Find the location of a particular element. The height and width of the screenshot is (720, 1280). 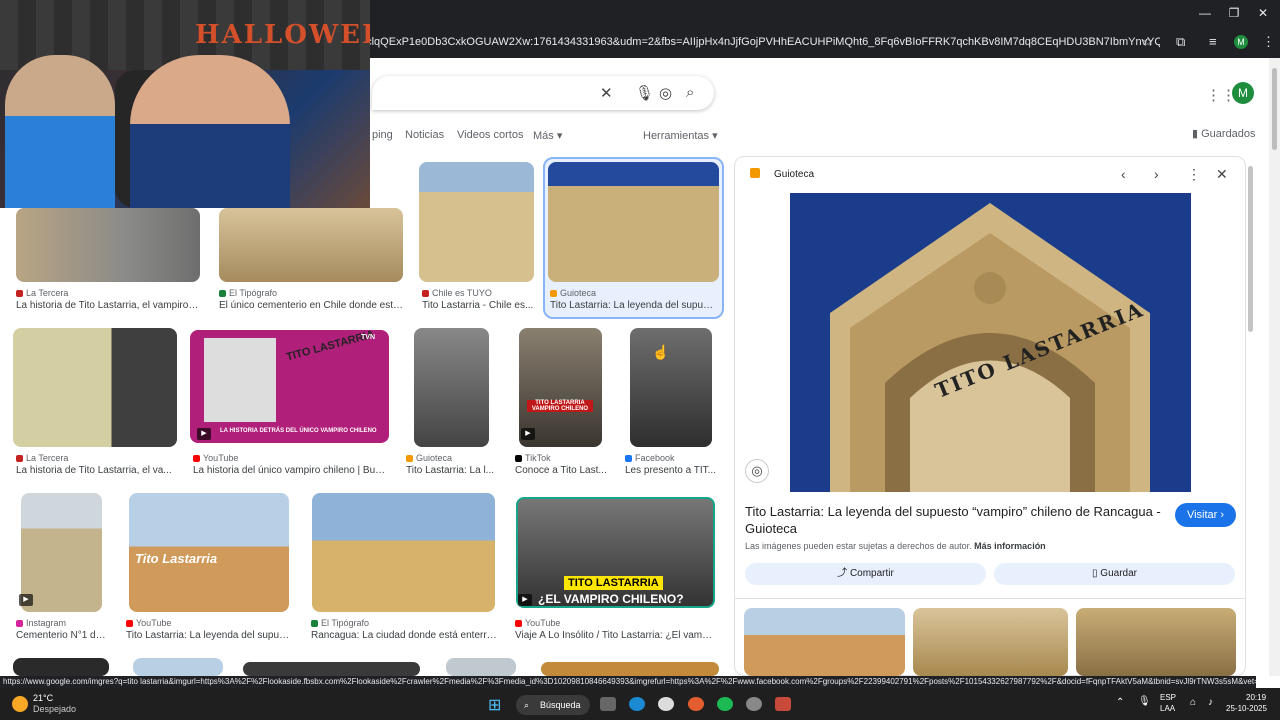

result-source: Facebook is located at coordinates (650, 458).